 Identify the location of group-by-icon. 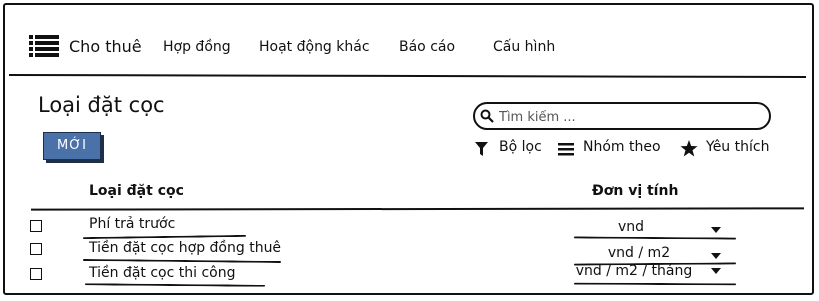
(566, 149).